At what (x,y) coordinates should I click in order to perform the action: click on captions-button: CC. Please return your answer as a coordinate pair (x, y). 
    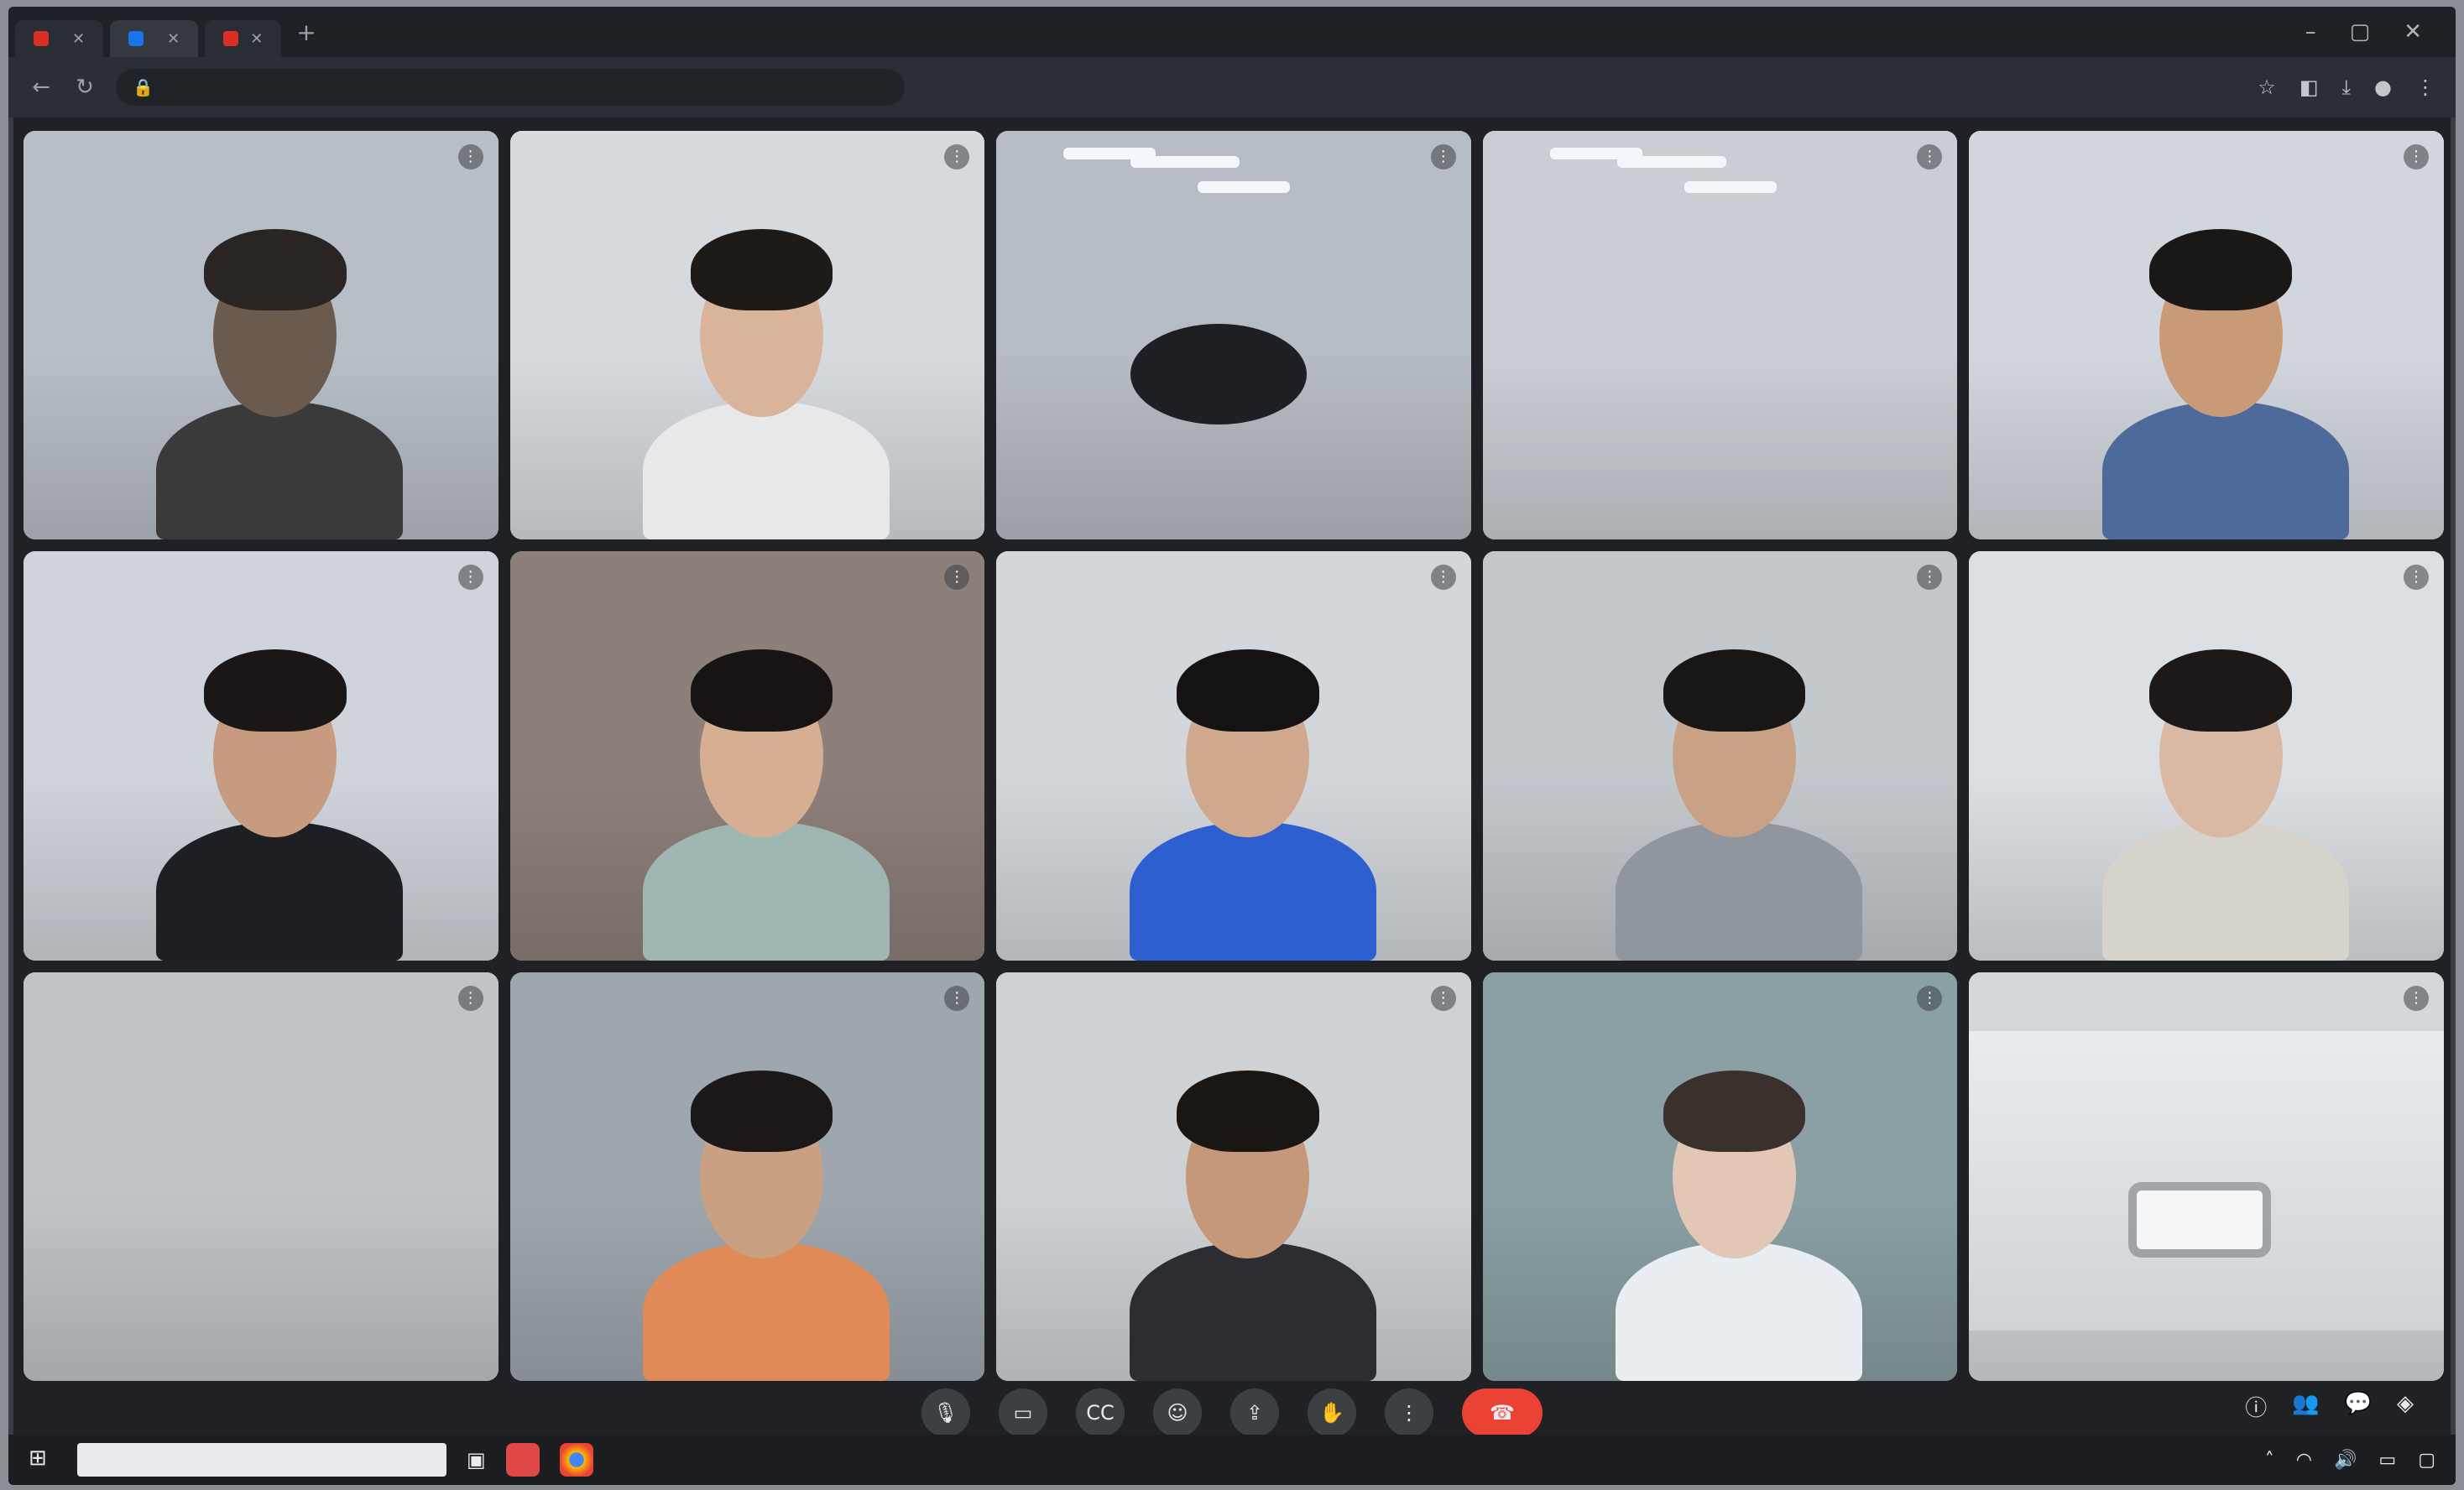
    Looking at the image, I should click on (1100, 1413).